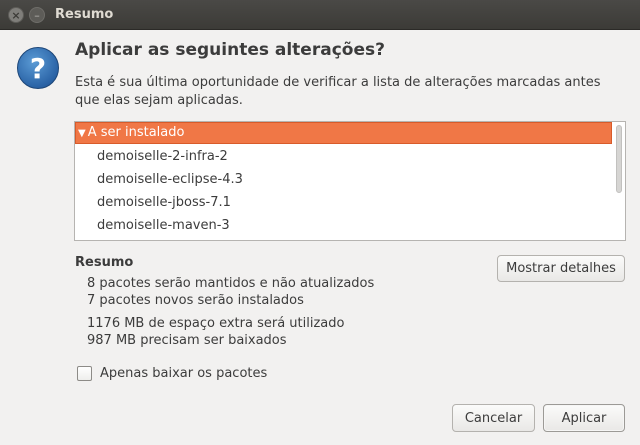 The height and width of the screenshot is (445, 640). I want to click on list-item: demoiselle-eclipse-4.3, so click(170, 179).